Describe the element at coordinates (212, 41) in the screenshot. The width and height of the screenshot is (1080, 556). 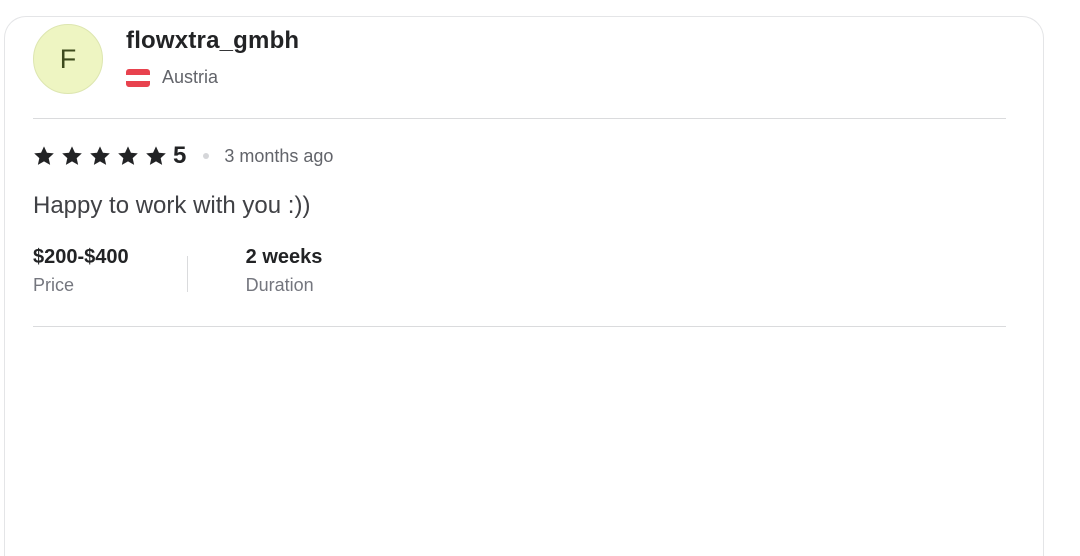
I see `reviewer-username: flowxtra_gmbh` at that location.